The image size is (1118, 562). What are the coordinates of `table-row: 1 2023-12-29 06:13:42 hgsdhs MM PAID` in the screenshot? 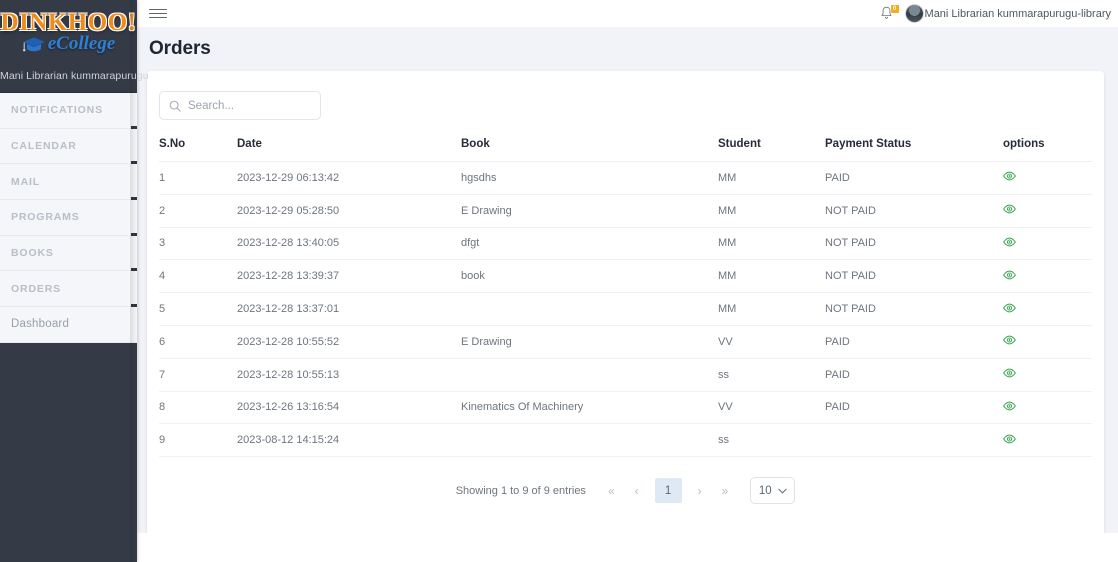 It's located at (625, 178).